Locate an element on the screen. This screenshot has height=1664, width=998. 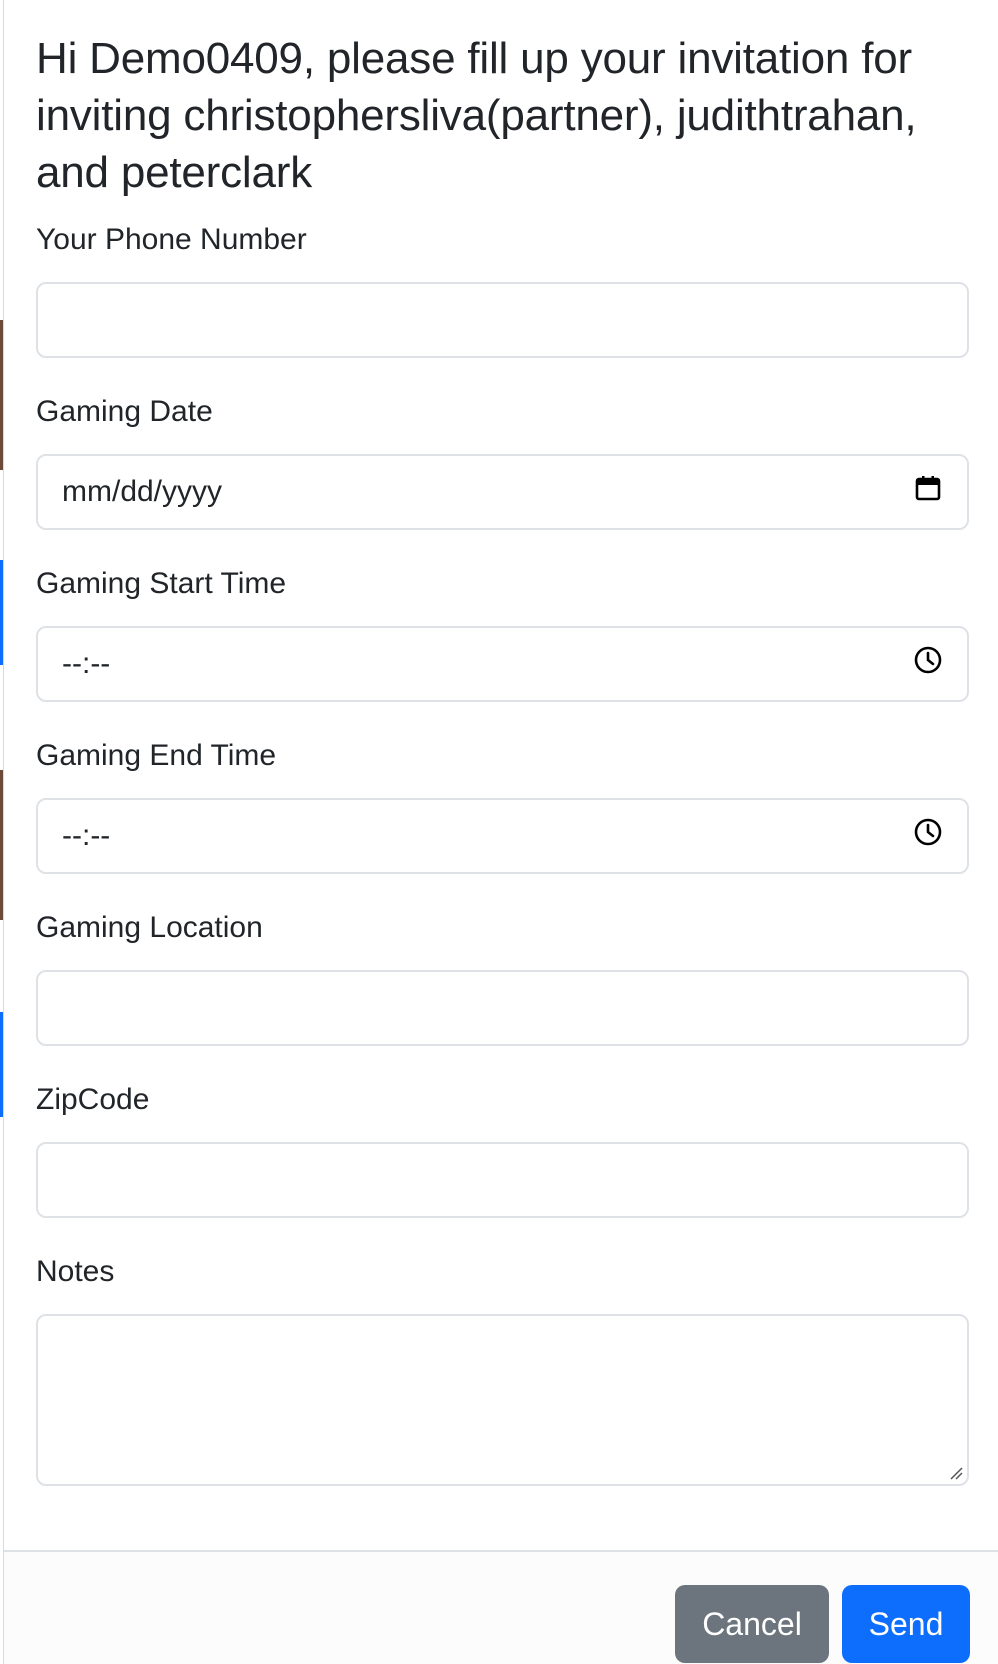
gaming-start-time-label: Gaming Start Time is located at coordinates (161, 583).